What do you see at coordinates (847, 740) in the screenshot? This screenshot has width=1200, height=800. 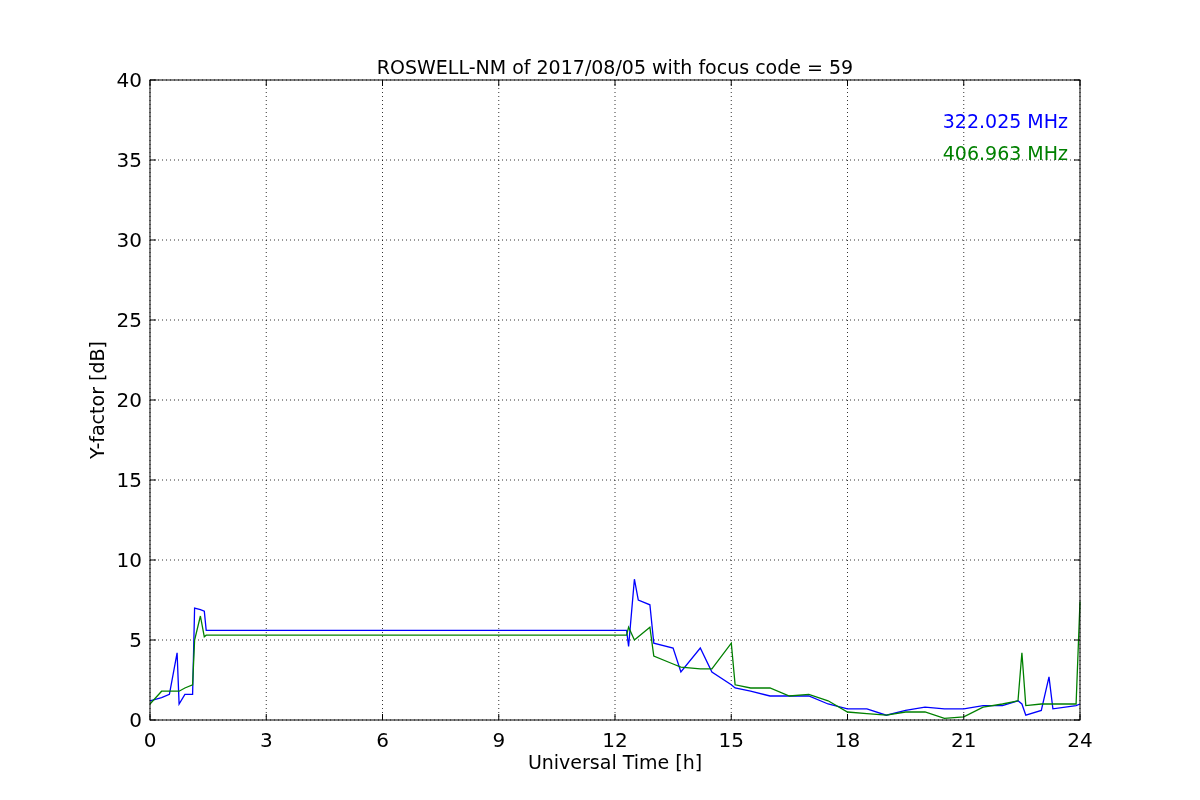 I see `x-tick-label: 18` at bounding box center [847, 740].